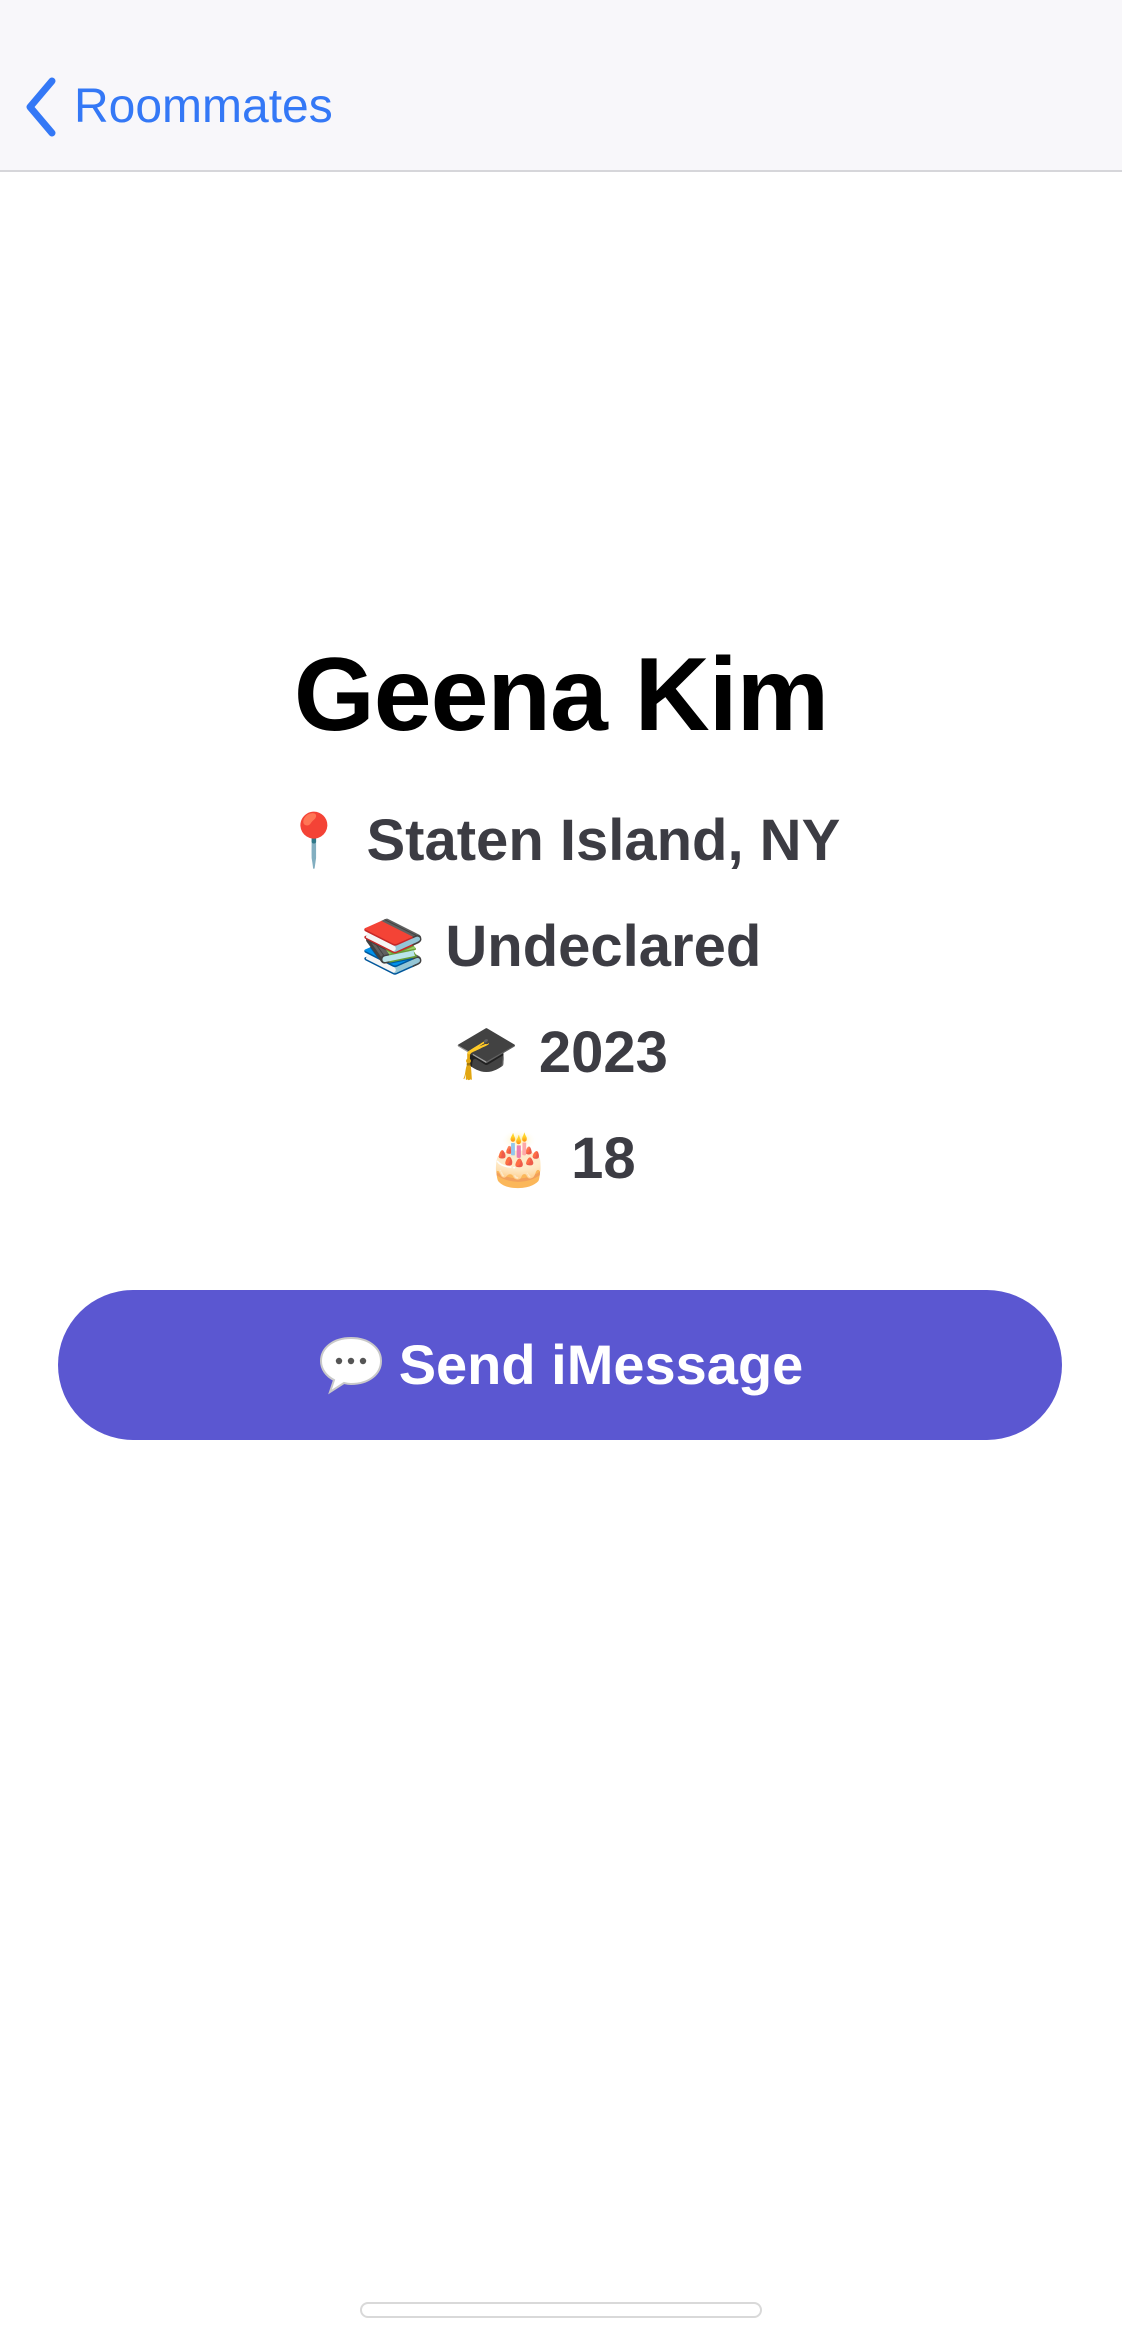 This screenshot has width=1122, height=2344. I want to click on detail-row-hometown: 📍 Staten Island, NY, so click(561, 841).